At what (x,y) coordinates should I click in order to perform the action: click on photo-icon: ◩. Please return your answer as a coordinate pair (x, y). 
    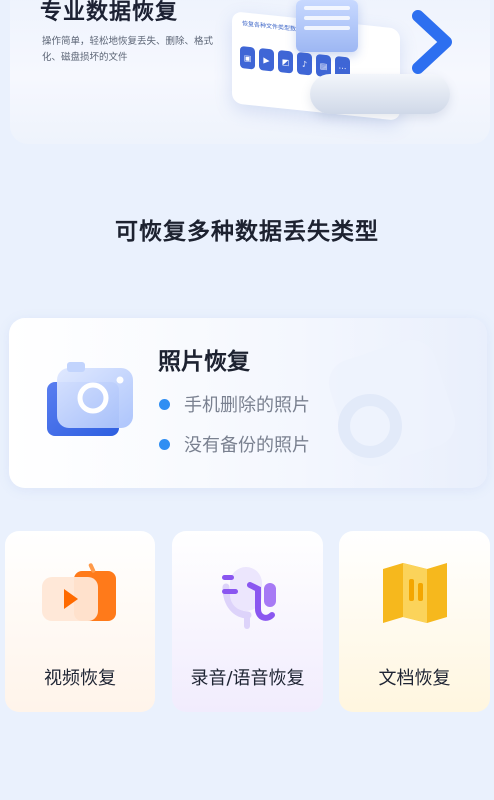
    Looking at the image, I should click on (285, 62).